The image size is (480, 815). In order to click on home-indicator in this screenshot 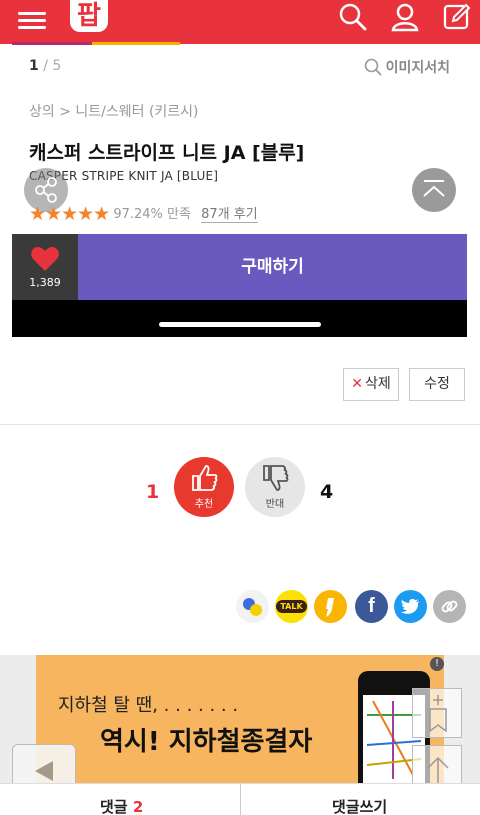, I will do `click(240, 324)`.